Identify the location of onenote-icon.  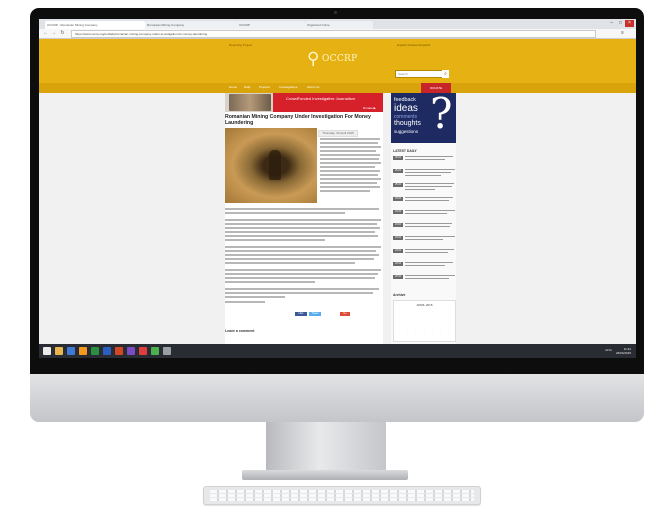
(131, 351).